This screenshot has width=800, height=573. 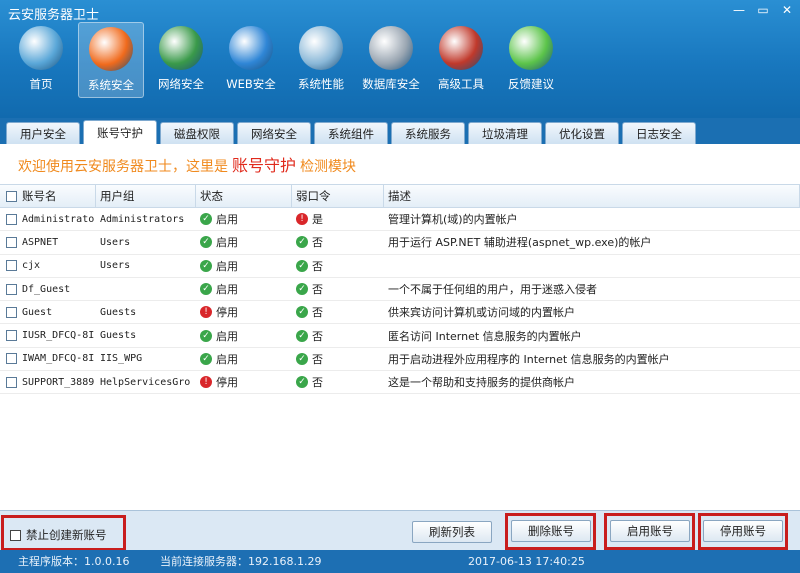 I want to click on table-row: cjx Users ✓ 启用 ✓ 否, so click(x=400, y=266).